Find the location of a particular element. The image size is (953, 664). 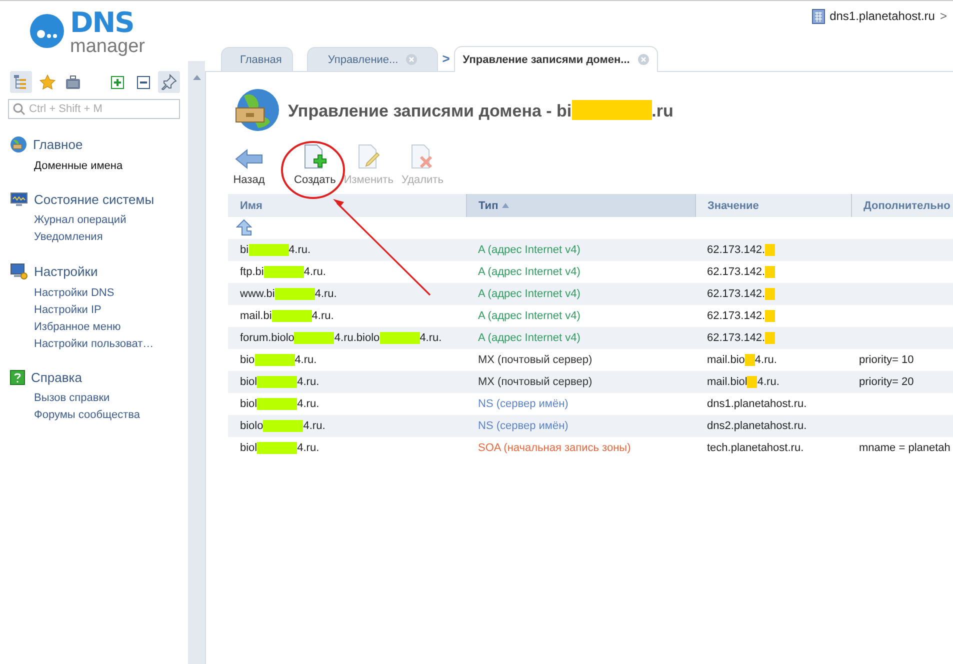

record-value: dns1.planetahost.ru. is located at coordinates (757, 404).